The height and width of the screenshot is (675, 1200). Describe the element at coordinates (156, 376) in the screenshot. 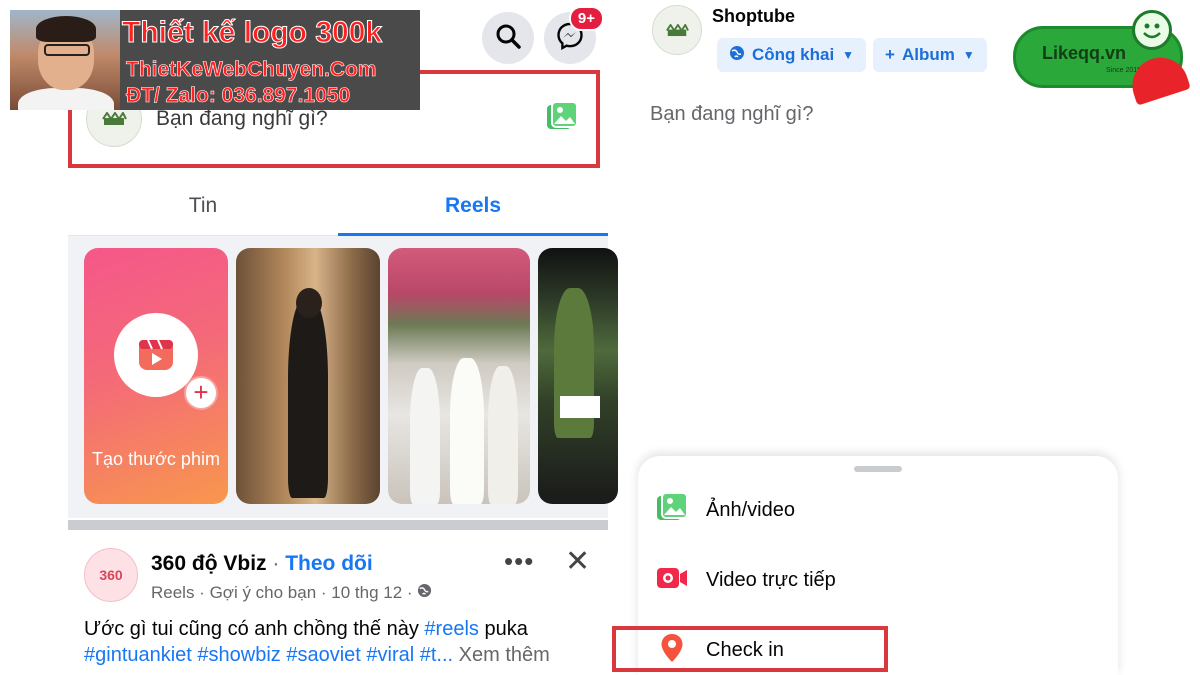

I see `create-reel-card: + Tạo thước phim` at that location.